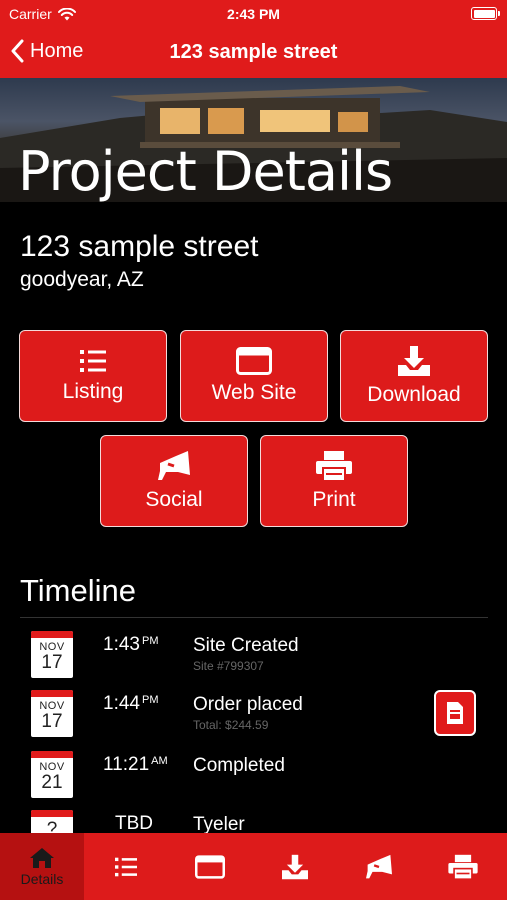 The width and height of the screenshot is (507, 900). What do you see at coordinates (239, 765) in the screenshot?
I see `timeline-event: Completed` at bounding box center [239, 765].